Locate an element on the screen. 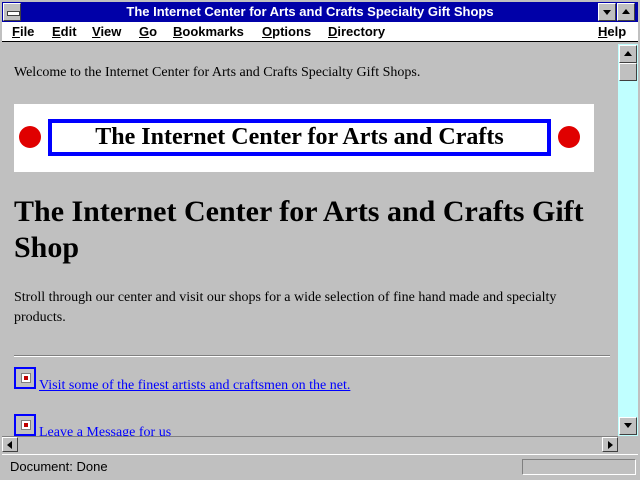 This screenshot has height=480, width=640. scroll-down-button is located at coordinates (628, 426).